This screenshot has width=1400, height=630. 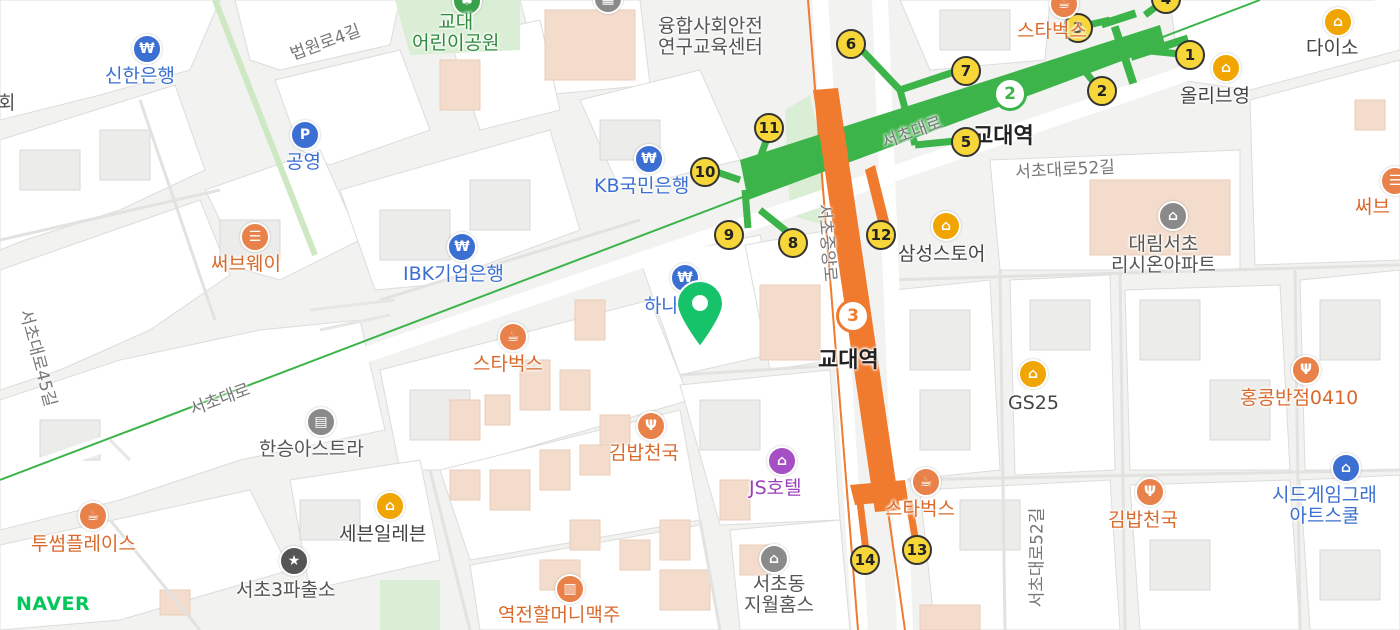 What do you see at coordinates (294, 561) in the screenshot?
I see `police-icon: ★` at bounding box center [294, 561].